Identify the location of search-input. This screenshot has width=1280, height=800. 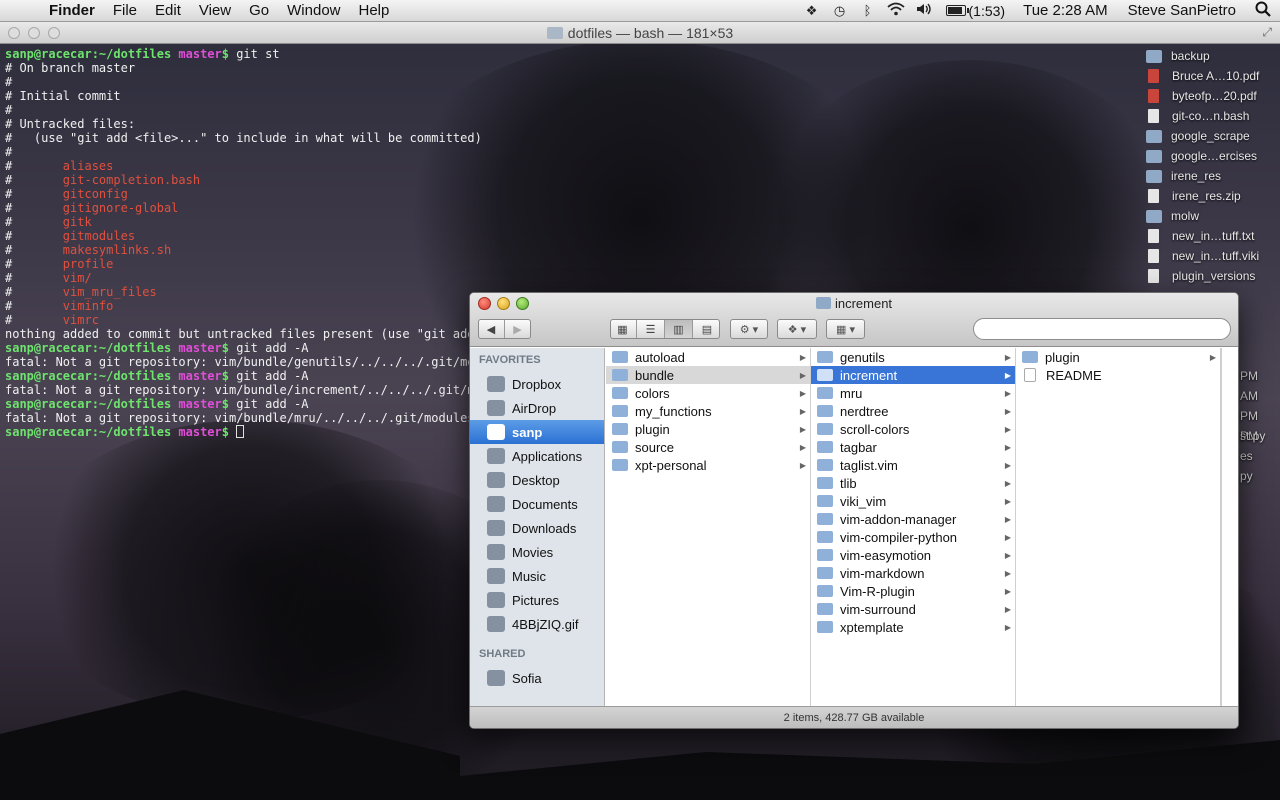
(1102, 329).